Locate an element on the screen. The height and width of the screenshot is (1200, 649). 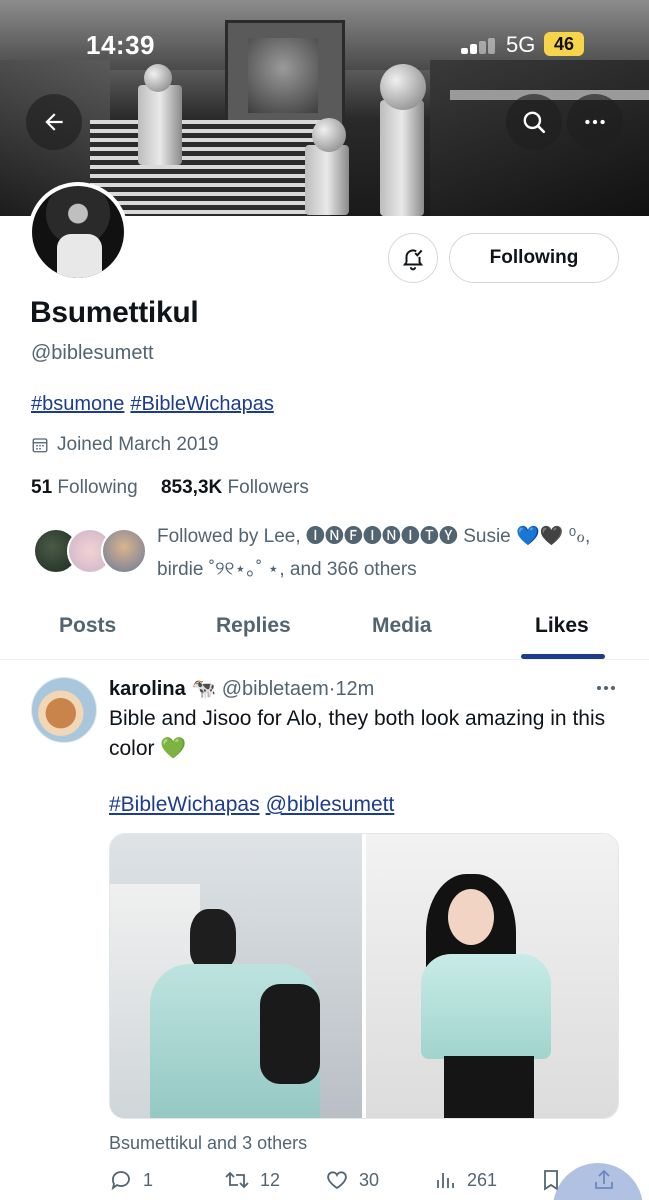
following-count: 51 is located at coordinates (42, 487).